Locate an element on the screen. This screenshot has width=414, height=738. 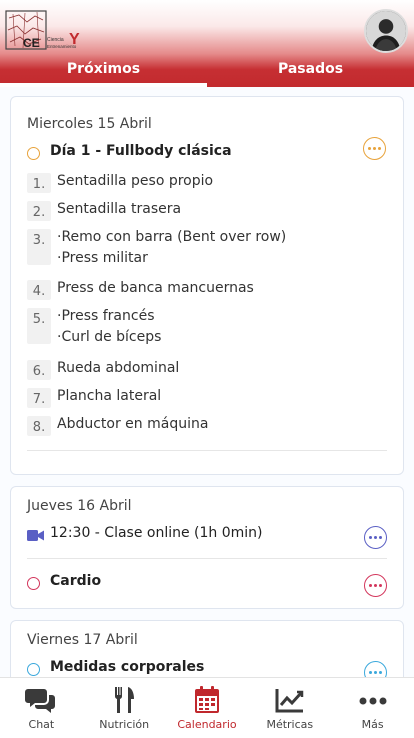
exercise-number: 2. is located at coordinates (39, 211).